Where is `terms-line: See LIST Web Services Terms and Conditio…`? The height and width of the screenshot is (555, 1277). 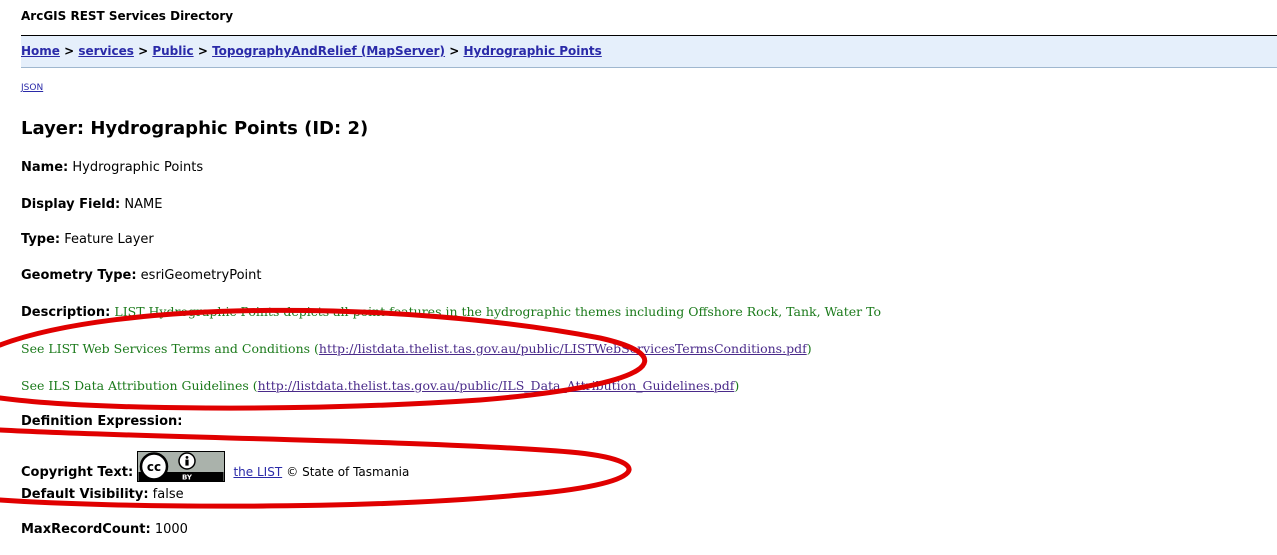
terms-line: See LIST Web Services Terms and Conditio… is located at coordinates (416, 348).